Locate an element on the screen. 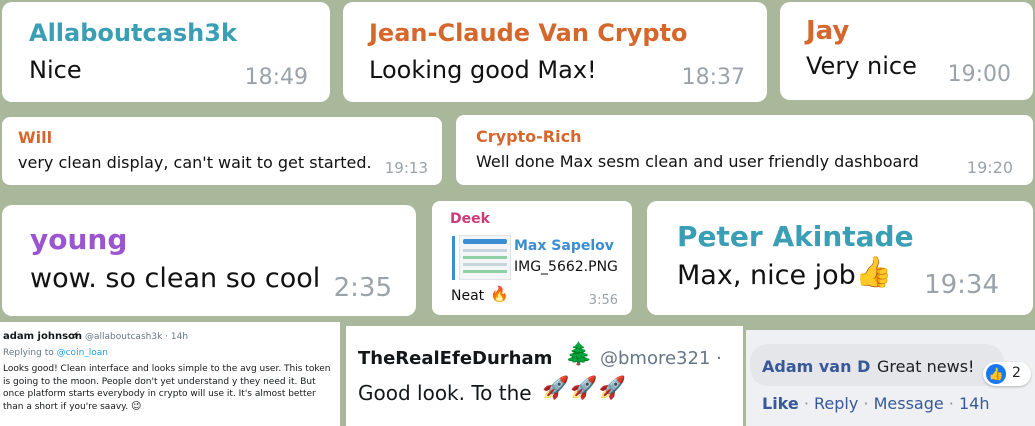 The width and height of the screenshot is (1035, 426). reply-line: Replying to @coin_loan is located at coordinates (55, 353).